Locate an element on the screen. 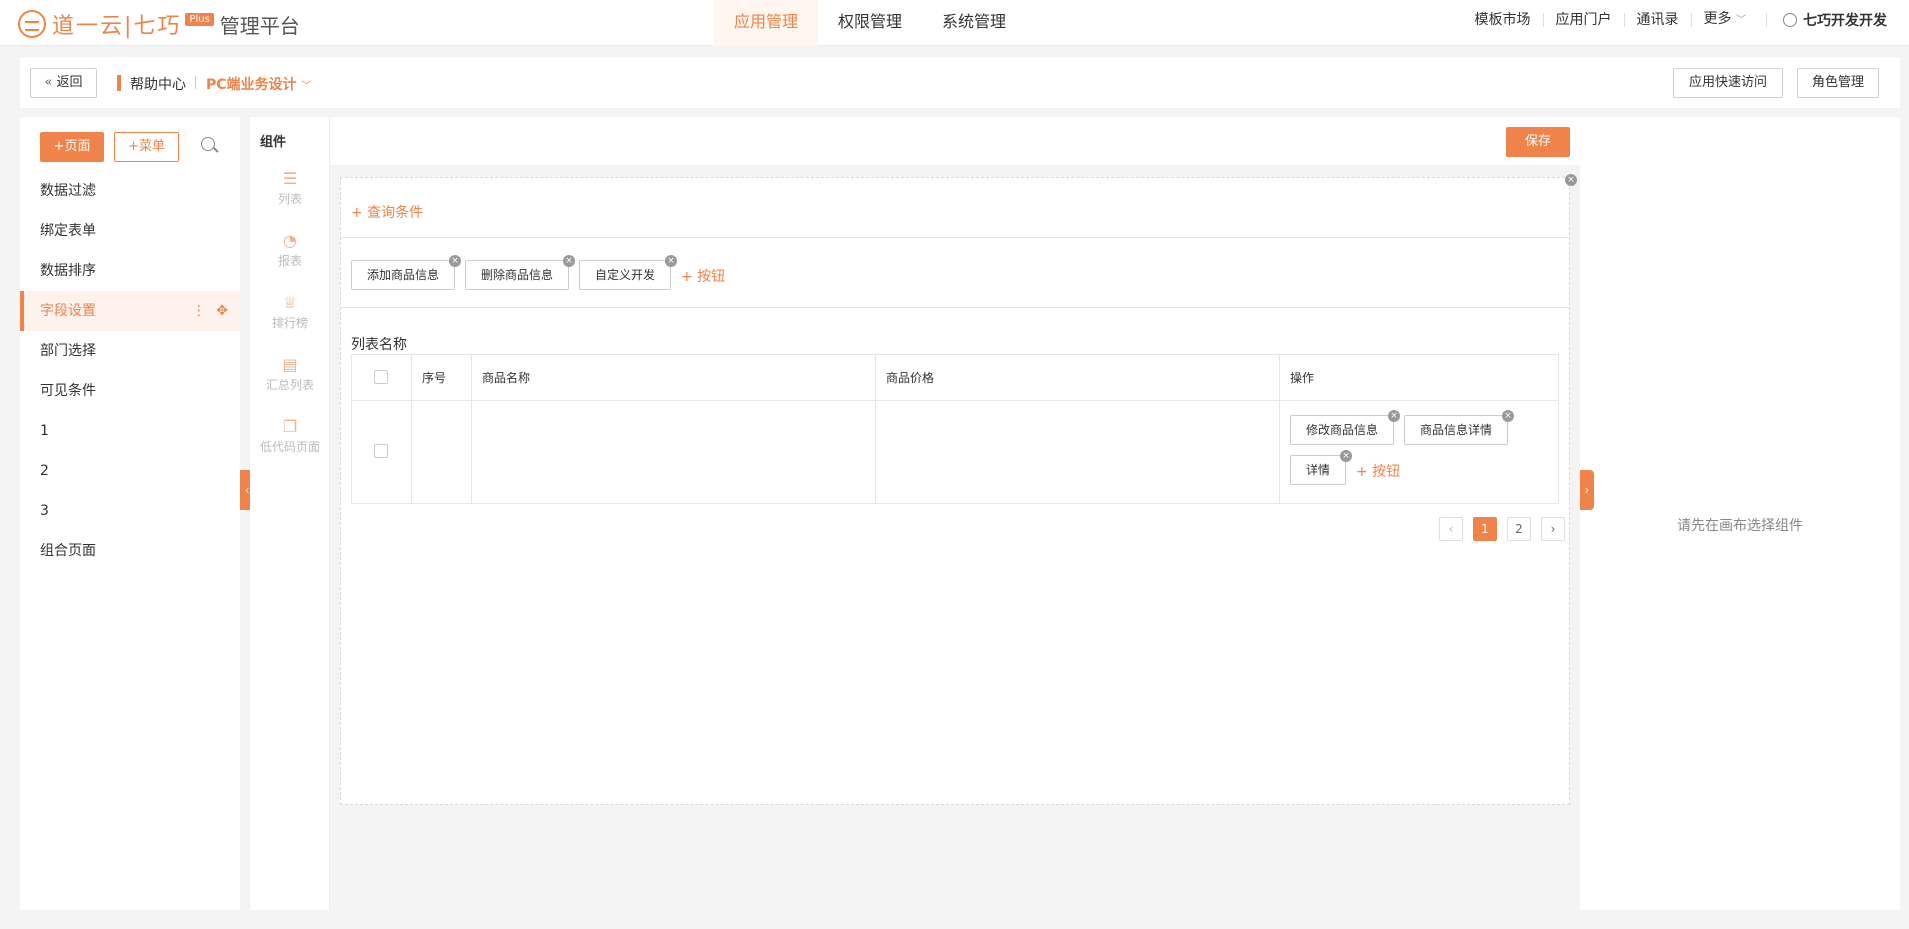  pie-chart-icon: ◔ is located at coordinates (290, 240).